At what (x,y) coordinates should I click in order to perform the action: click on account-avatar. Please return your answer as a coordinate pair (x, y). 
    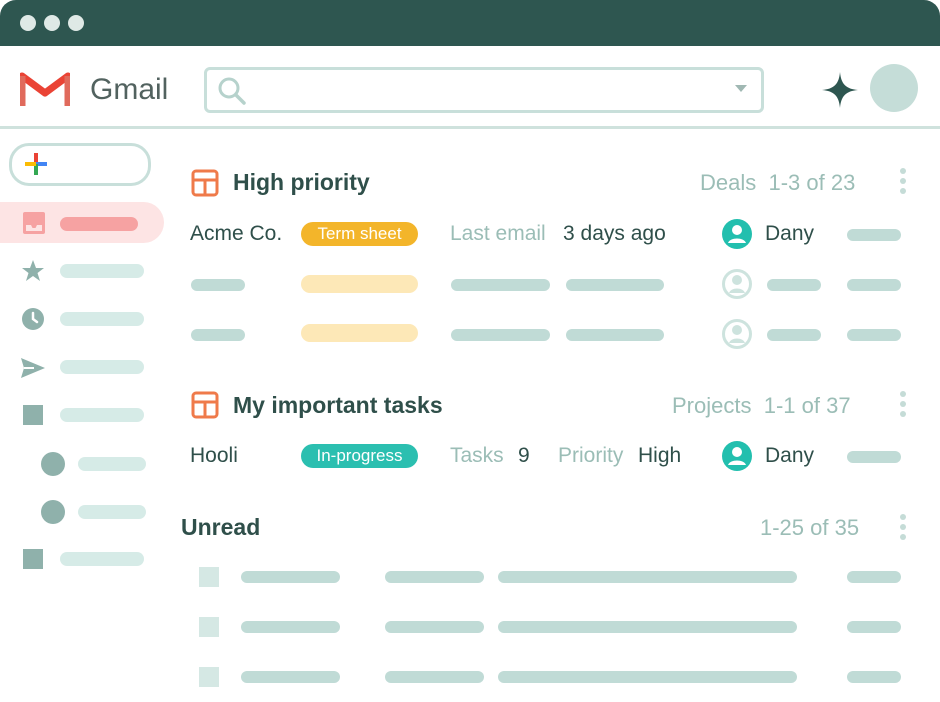
    Looking at the image, I should click on (894, 88).